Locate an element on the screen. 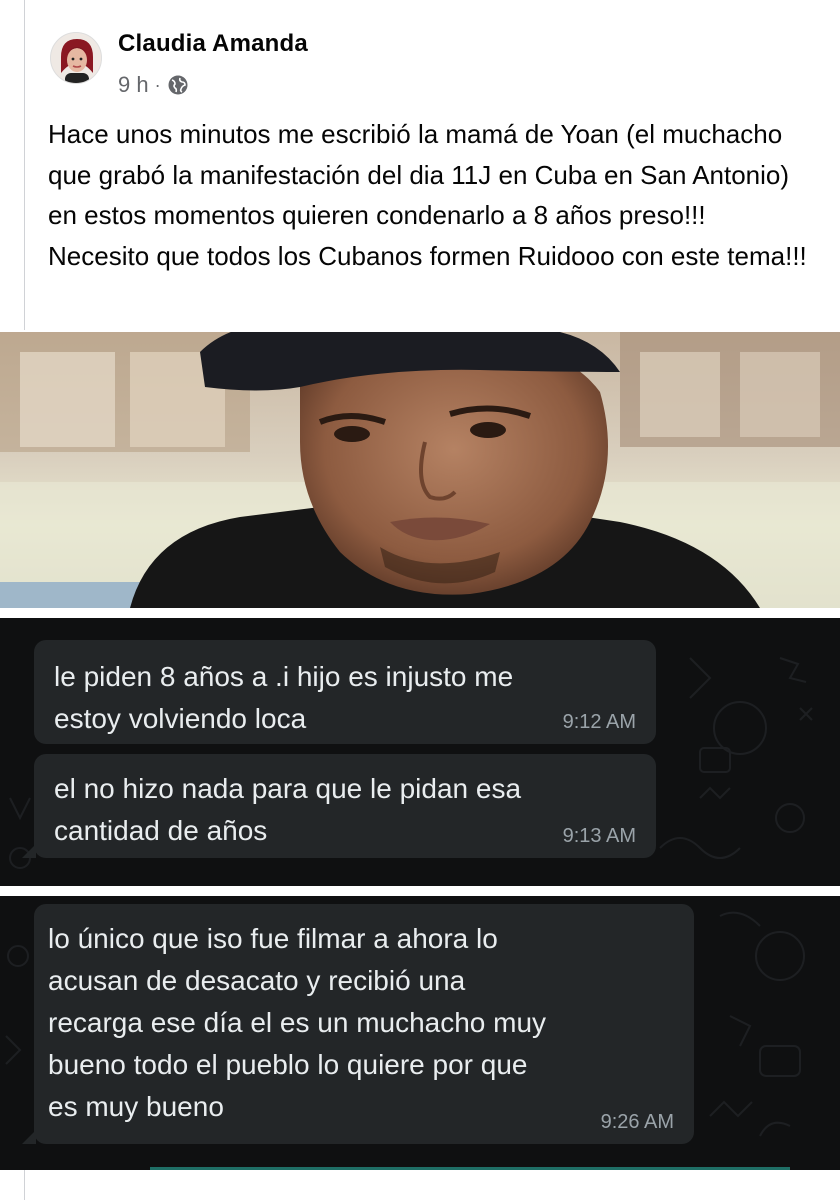 This screenshot has height=1200, width=840. post-time: 9 h is located at coordinates (133, 85).